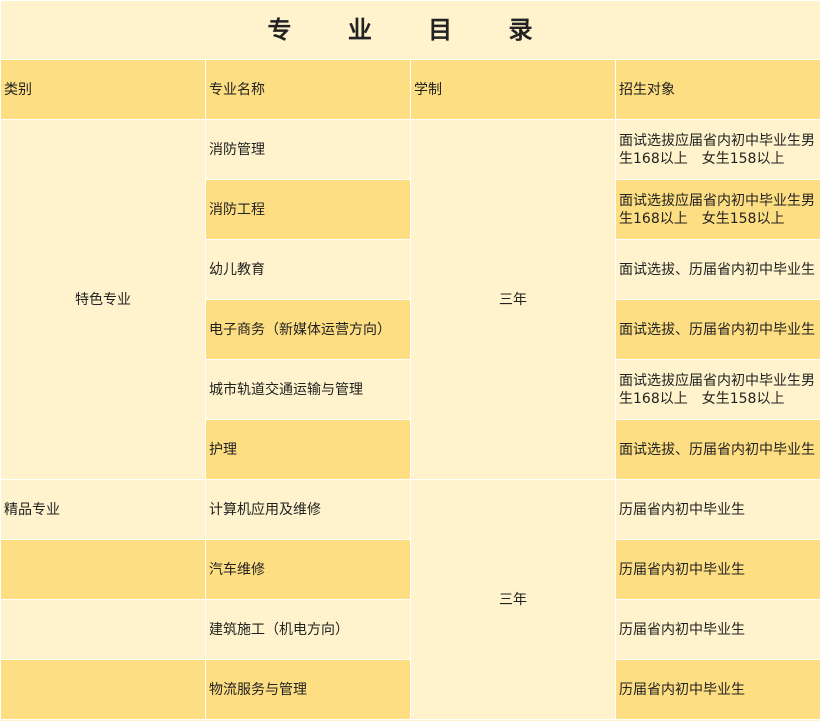 The image size is (820, 721). What do you see at coordinates (308, 569) in the screenshot?
I see `major-cell: 汽车维修` at bounding box center [308, 569].